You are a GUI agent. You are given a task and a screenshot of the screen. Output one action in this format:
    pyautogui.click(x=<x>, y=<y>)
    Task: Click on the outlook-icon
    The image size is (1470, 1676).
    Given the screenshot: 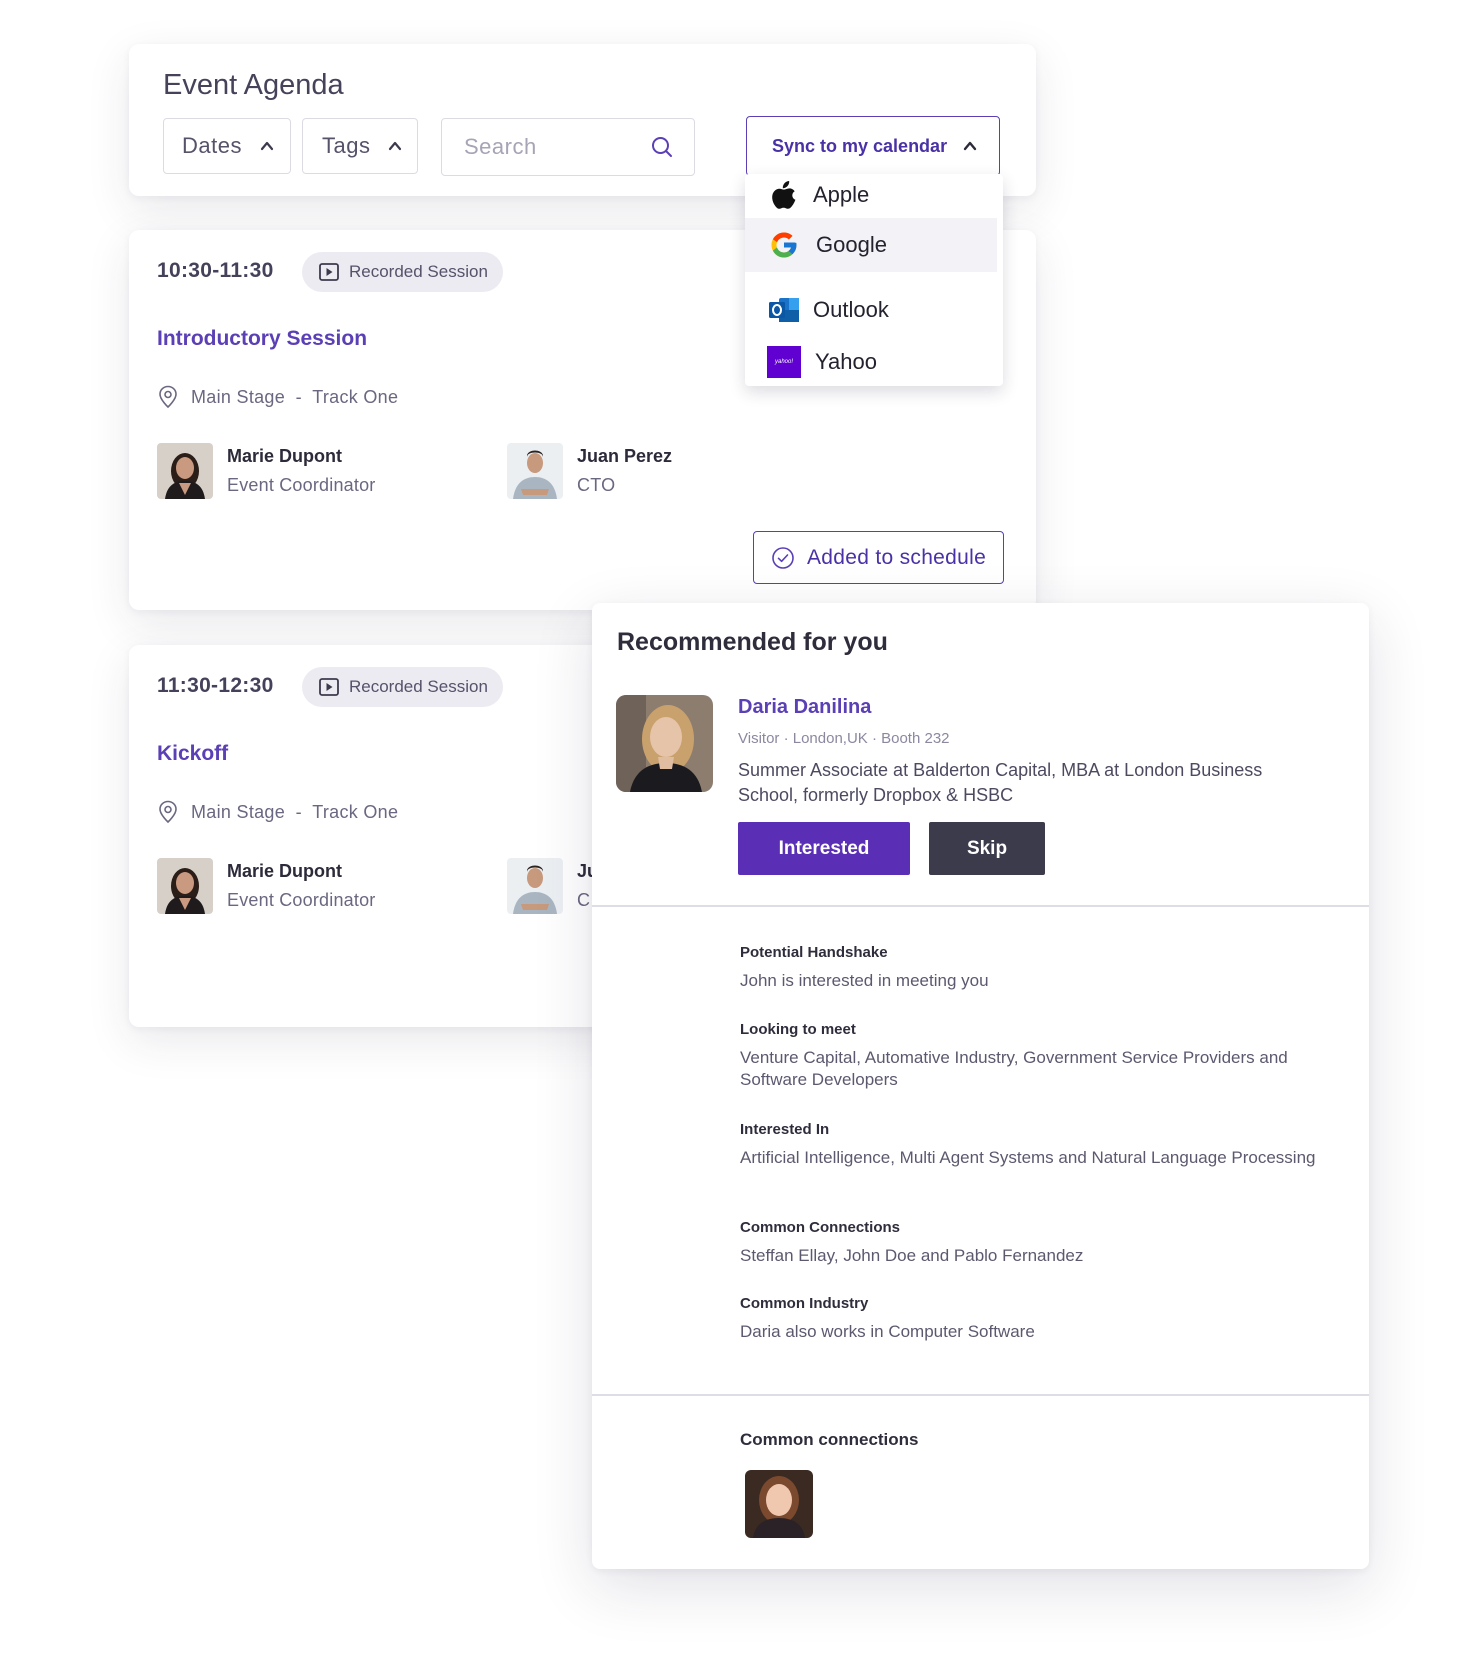 What is the action you would take?
    pyautogui.click(x=784, y=310)
    